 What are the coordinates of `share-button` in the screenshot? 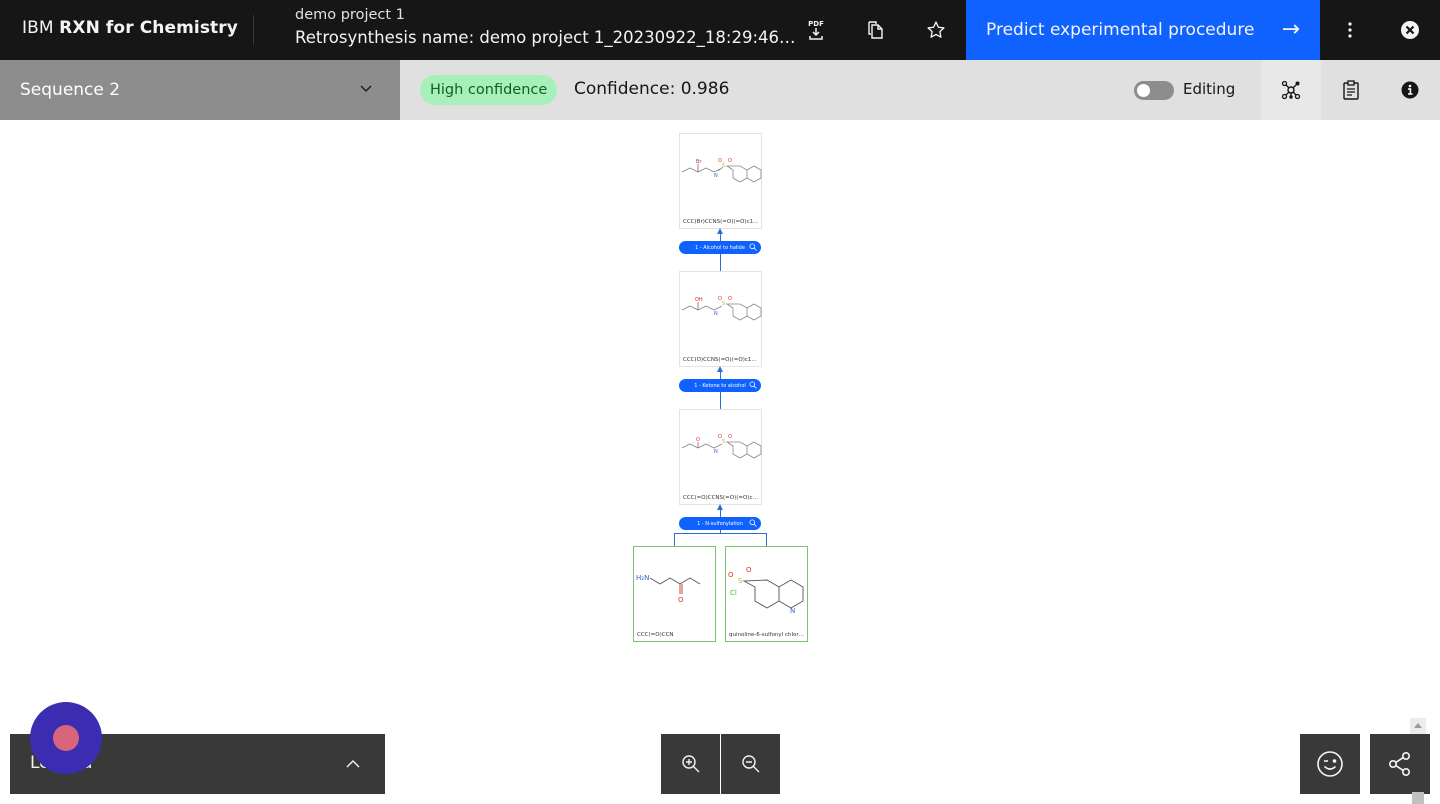 It's located at (1400, 764).